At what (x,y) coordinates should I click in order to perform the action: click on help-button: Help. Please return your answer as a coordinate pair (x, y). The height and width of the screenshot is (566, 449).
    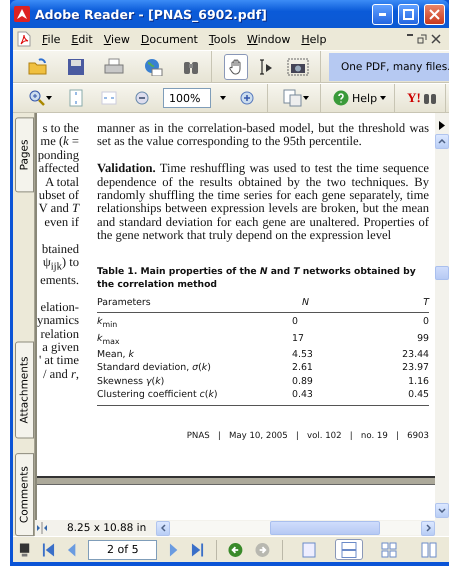
    Looking at the image, I should click on (359, 98).